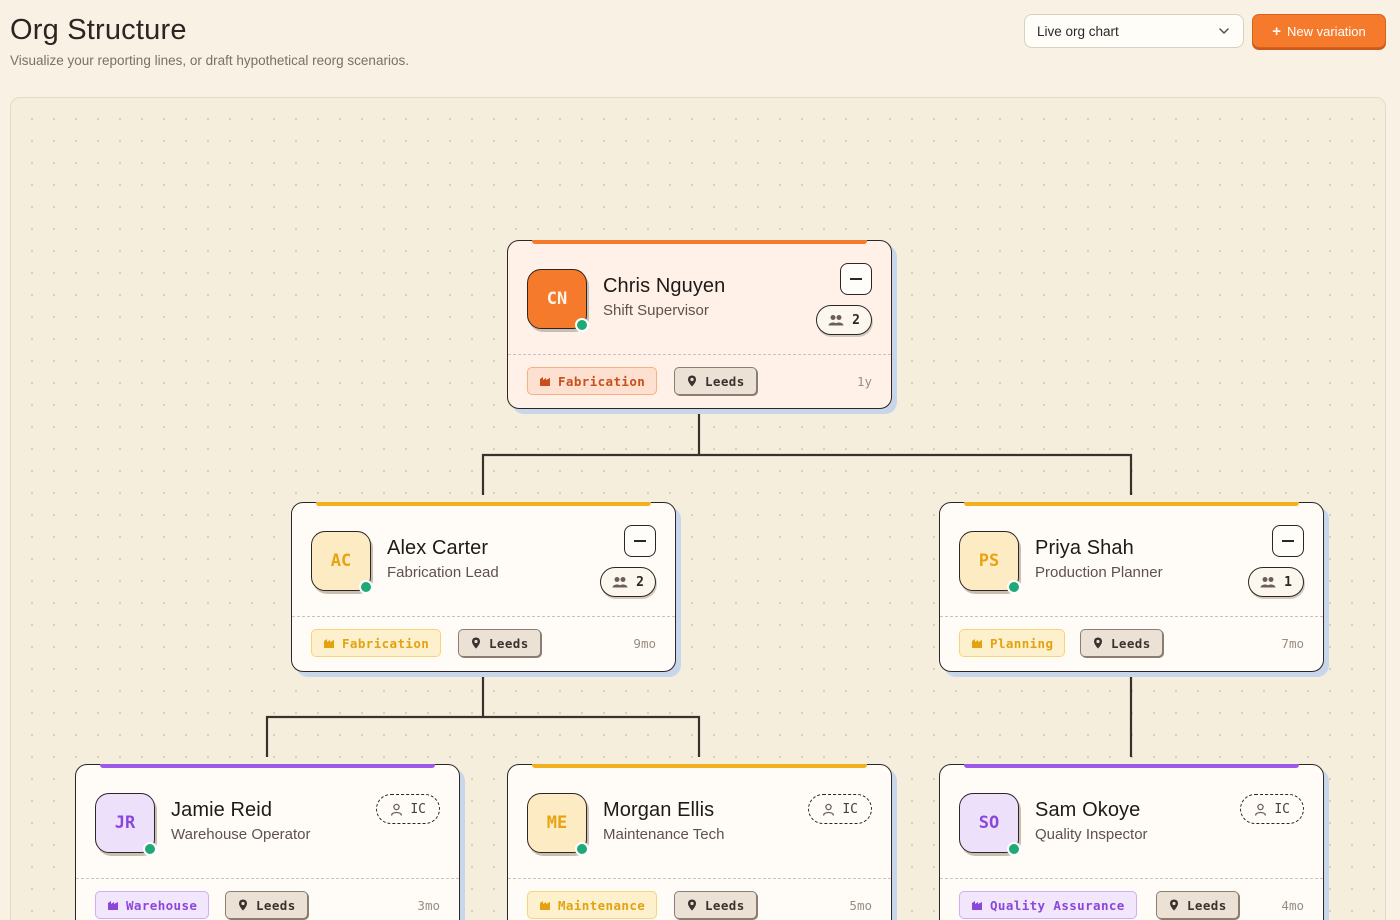 Image resolution: width=1400 pixels, height=920 pixels. I want to click on department-label: Planning, so click(1022, 643).